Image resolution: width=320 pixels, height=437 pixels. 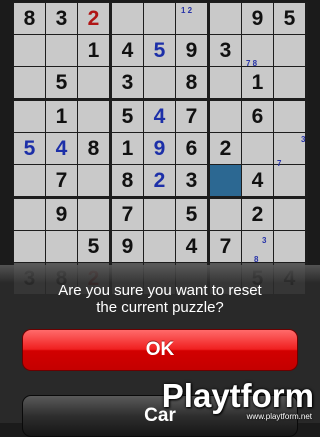 What do you see at coordinates (160, 274) in the screenshot?
I see `dialog-gloss` at bounding box center [160, 274].